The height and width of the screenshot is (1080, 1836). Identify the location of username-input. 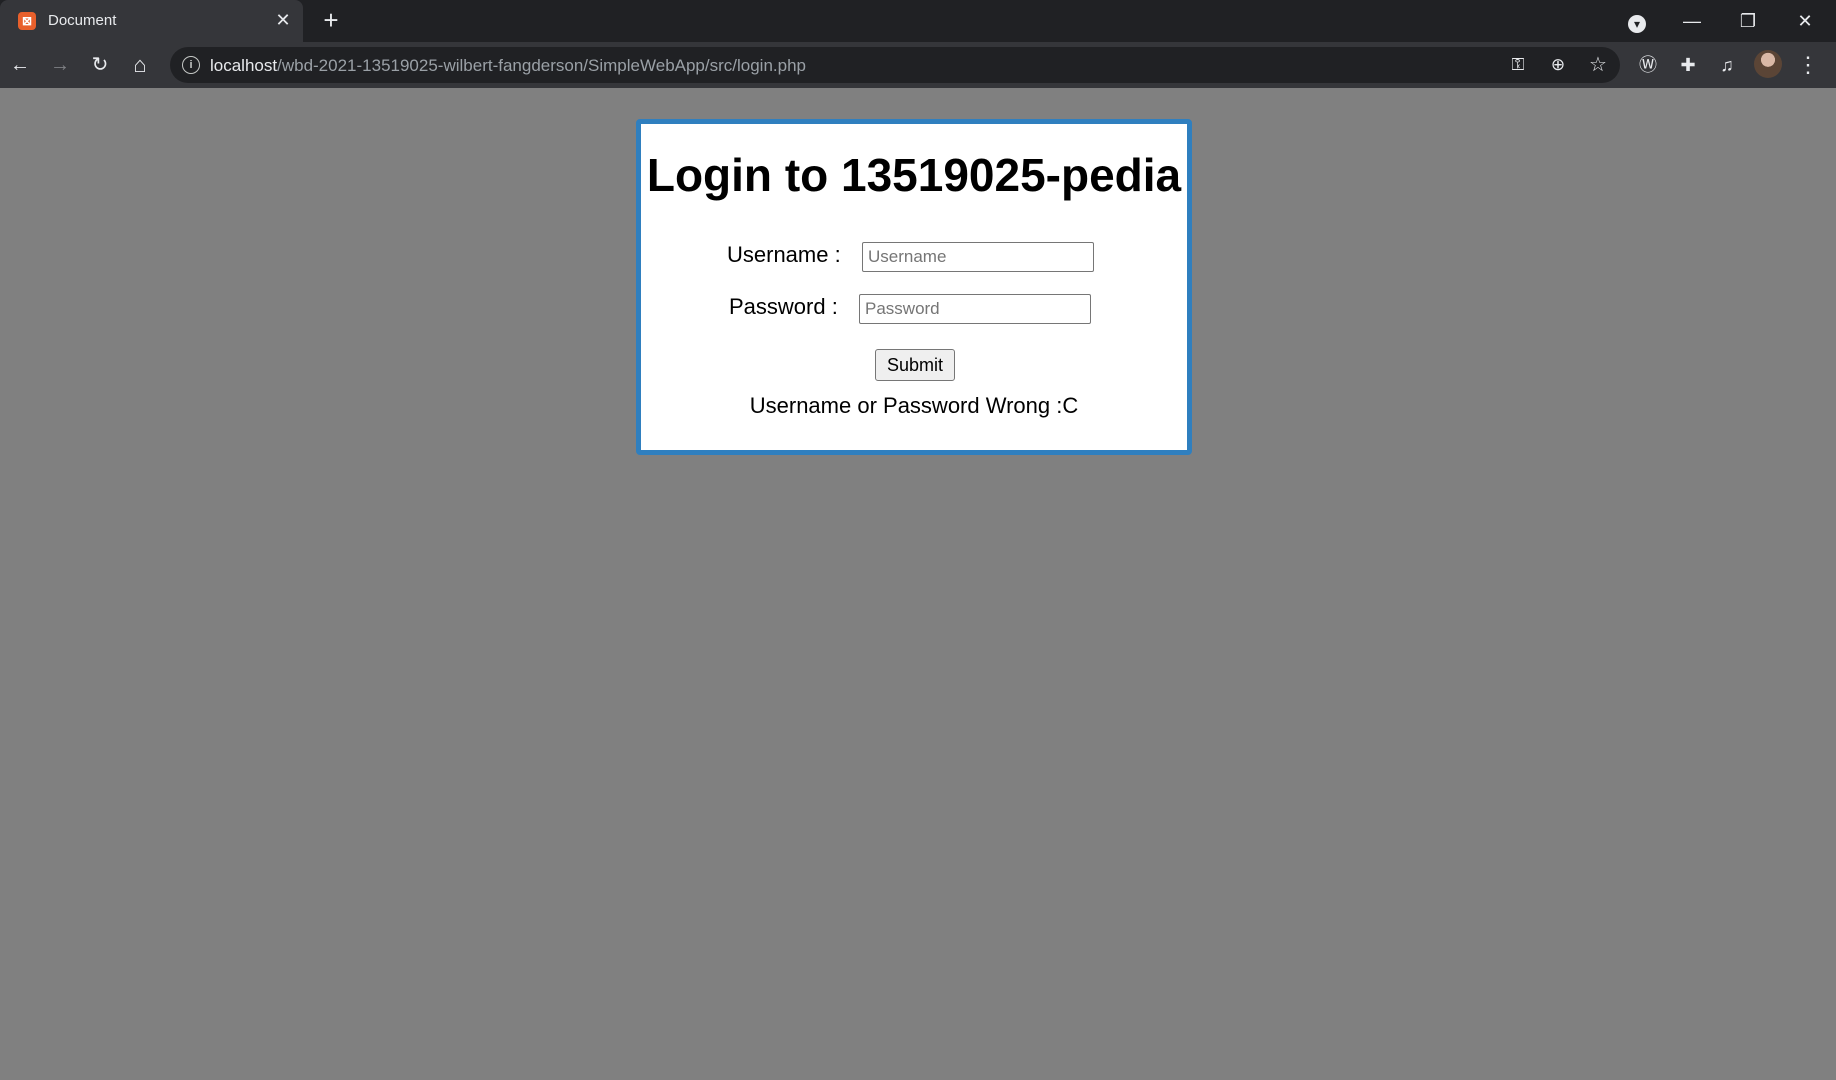
(978, 257).